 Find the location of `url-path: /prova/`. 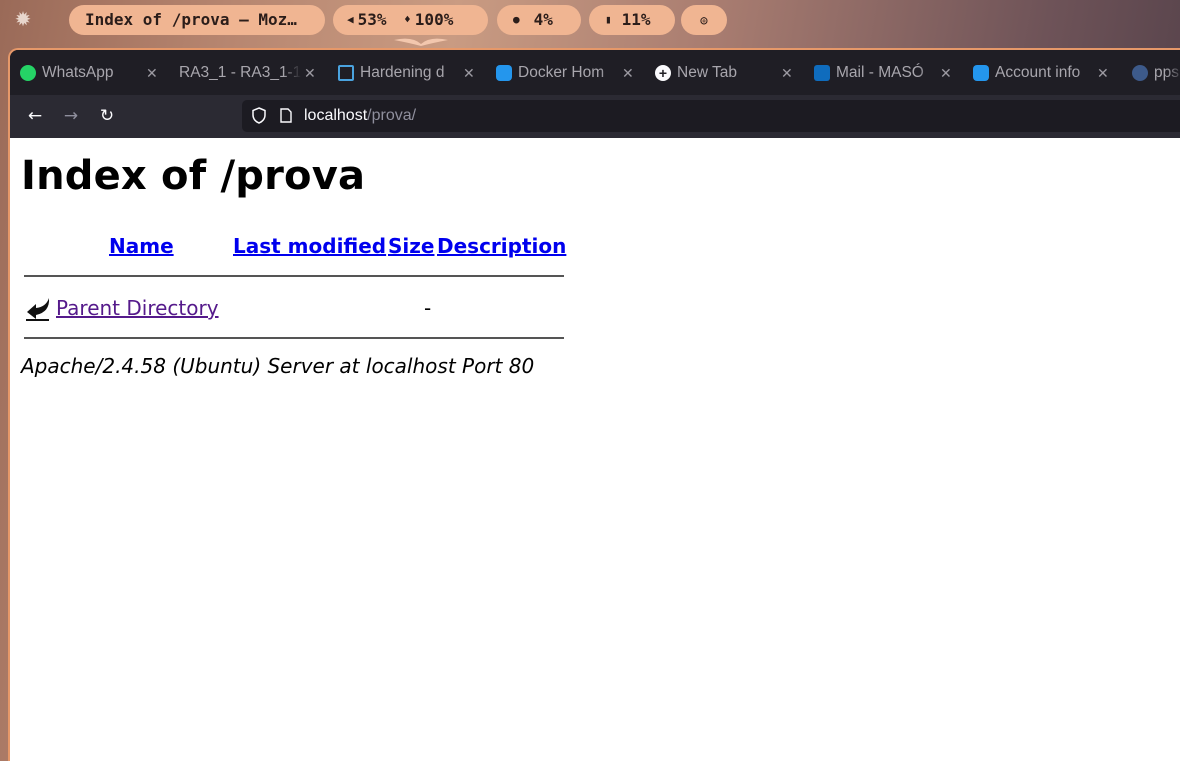

url-path: /prova/ is located at coordinates (392, 115).